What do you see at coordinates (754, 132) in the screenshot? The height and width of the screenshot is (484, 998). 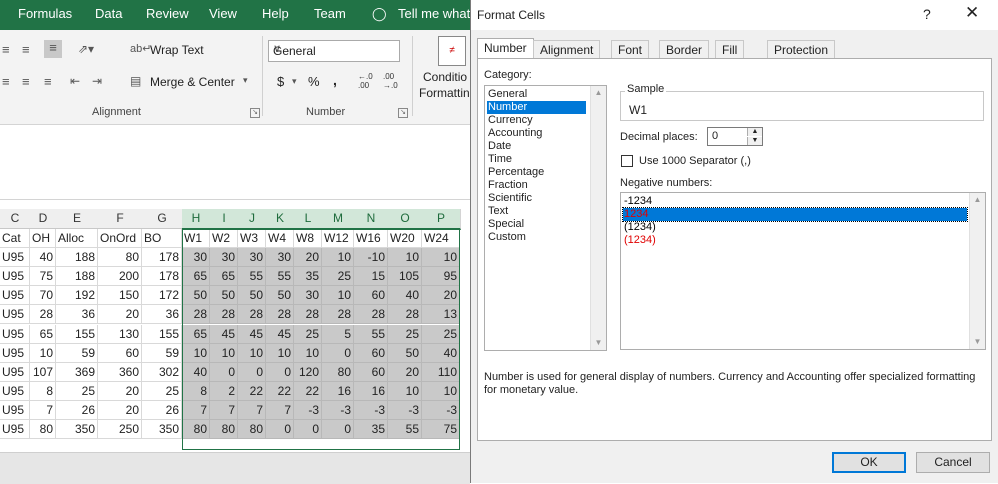 I see `spin-up-icon: ▲` at bounding box center [754, 132].